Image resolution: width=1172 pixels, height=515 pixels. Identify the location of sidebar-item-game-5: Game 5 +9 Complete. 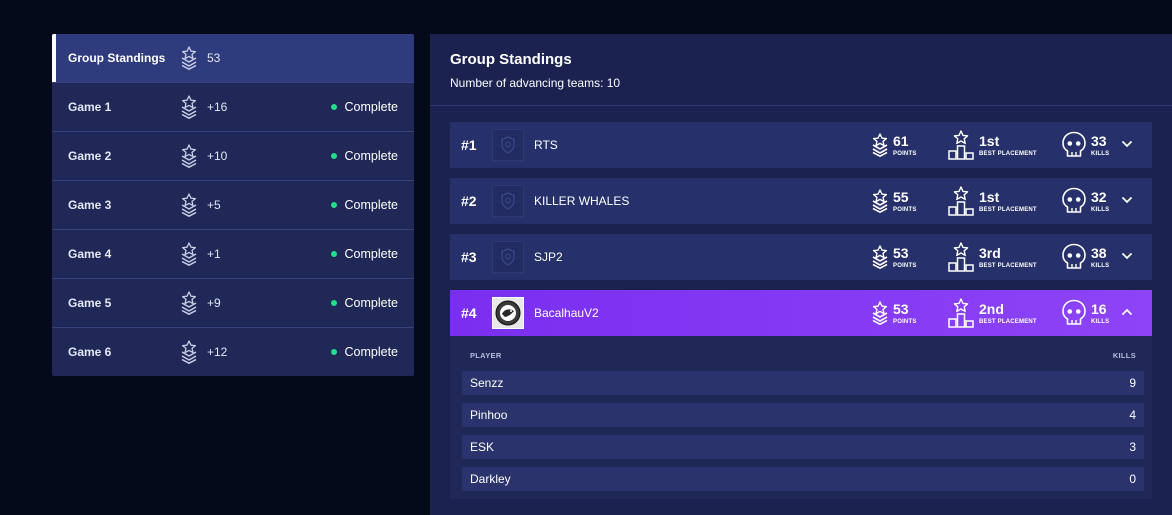
(233, 302).